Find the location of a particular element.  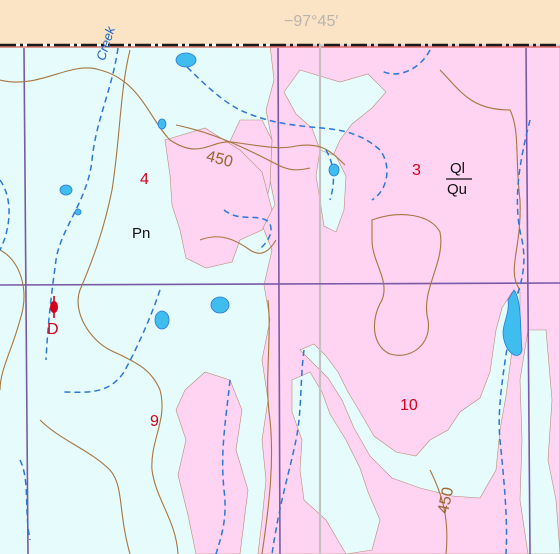

unit-label-ql: Ql is located at coordinates (457, 168).